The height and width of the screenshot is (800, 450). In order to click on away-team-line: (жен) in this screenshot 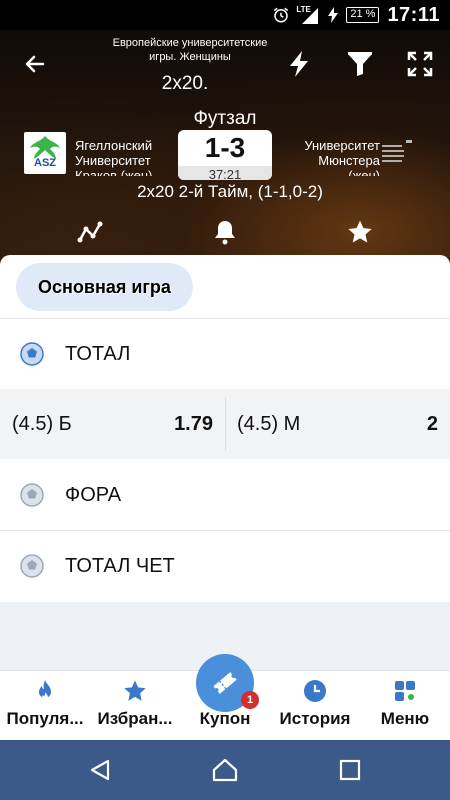, I will do `click(364, 172)`.